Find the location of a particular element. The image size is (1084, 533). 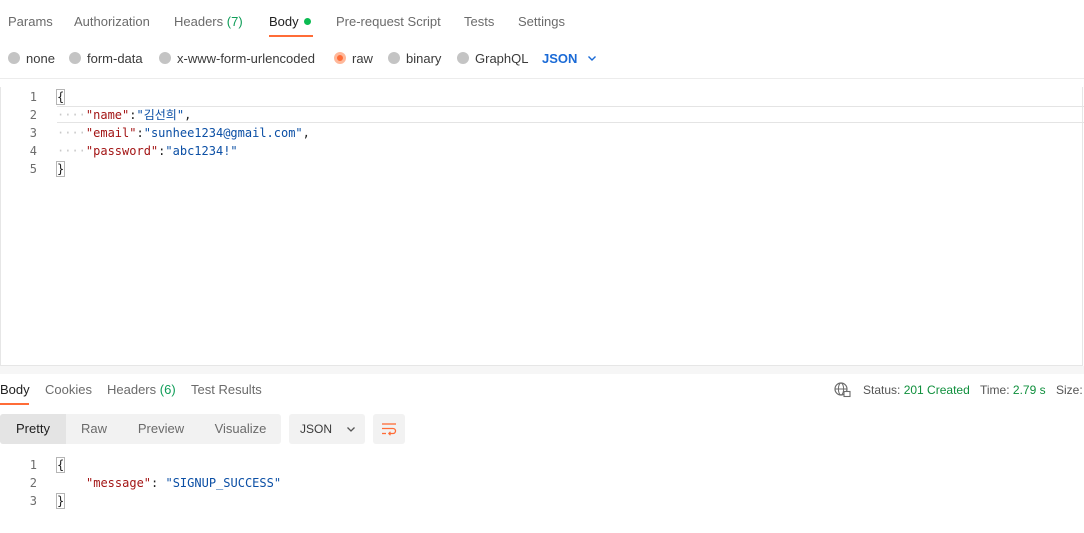

response-tab-headers: Headers (6) is located at coordinates (141, 389).